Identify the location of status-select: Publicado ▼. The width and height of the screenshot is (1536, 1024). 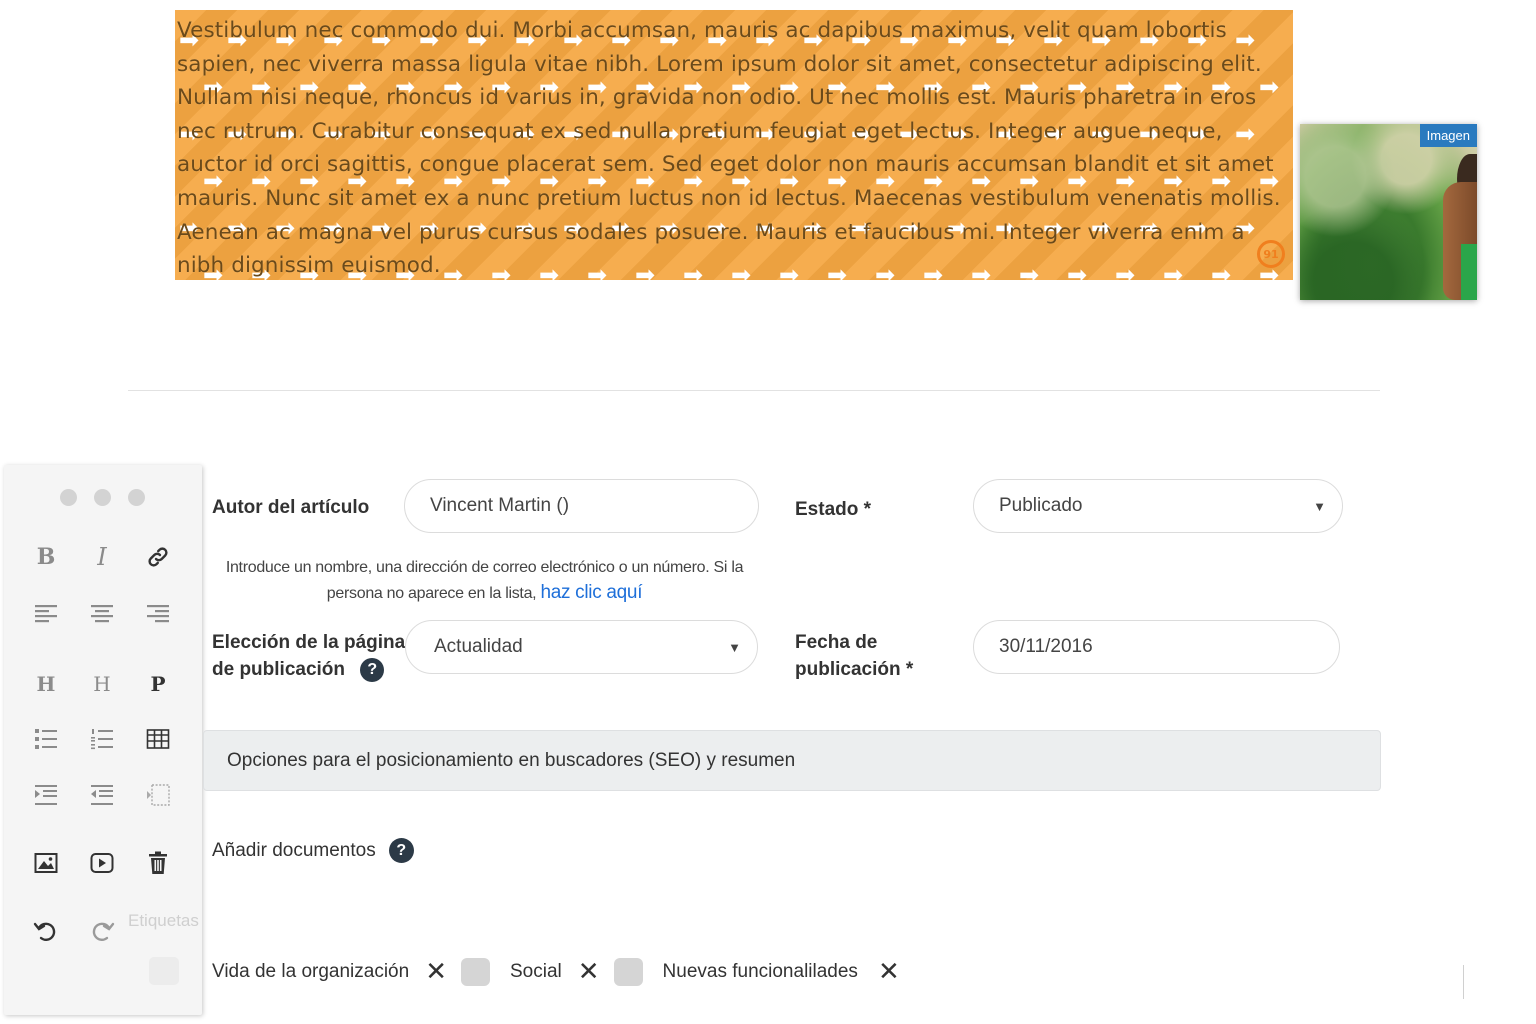
(1158, 506).